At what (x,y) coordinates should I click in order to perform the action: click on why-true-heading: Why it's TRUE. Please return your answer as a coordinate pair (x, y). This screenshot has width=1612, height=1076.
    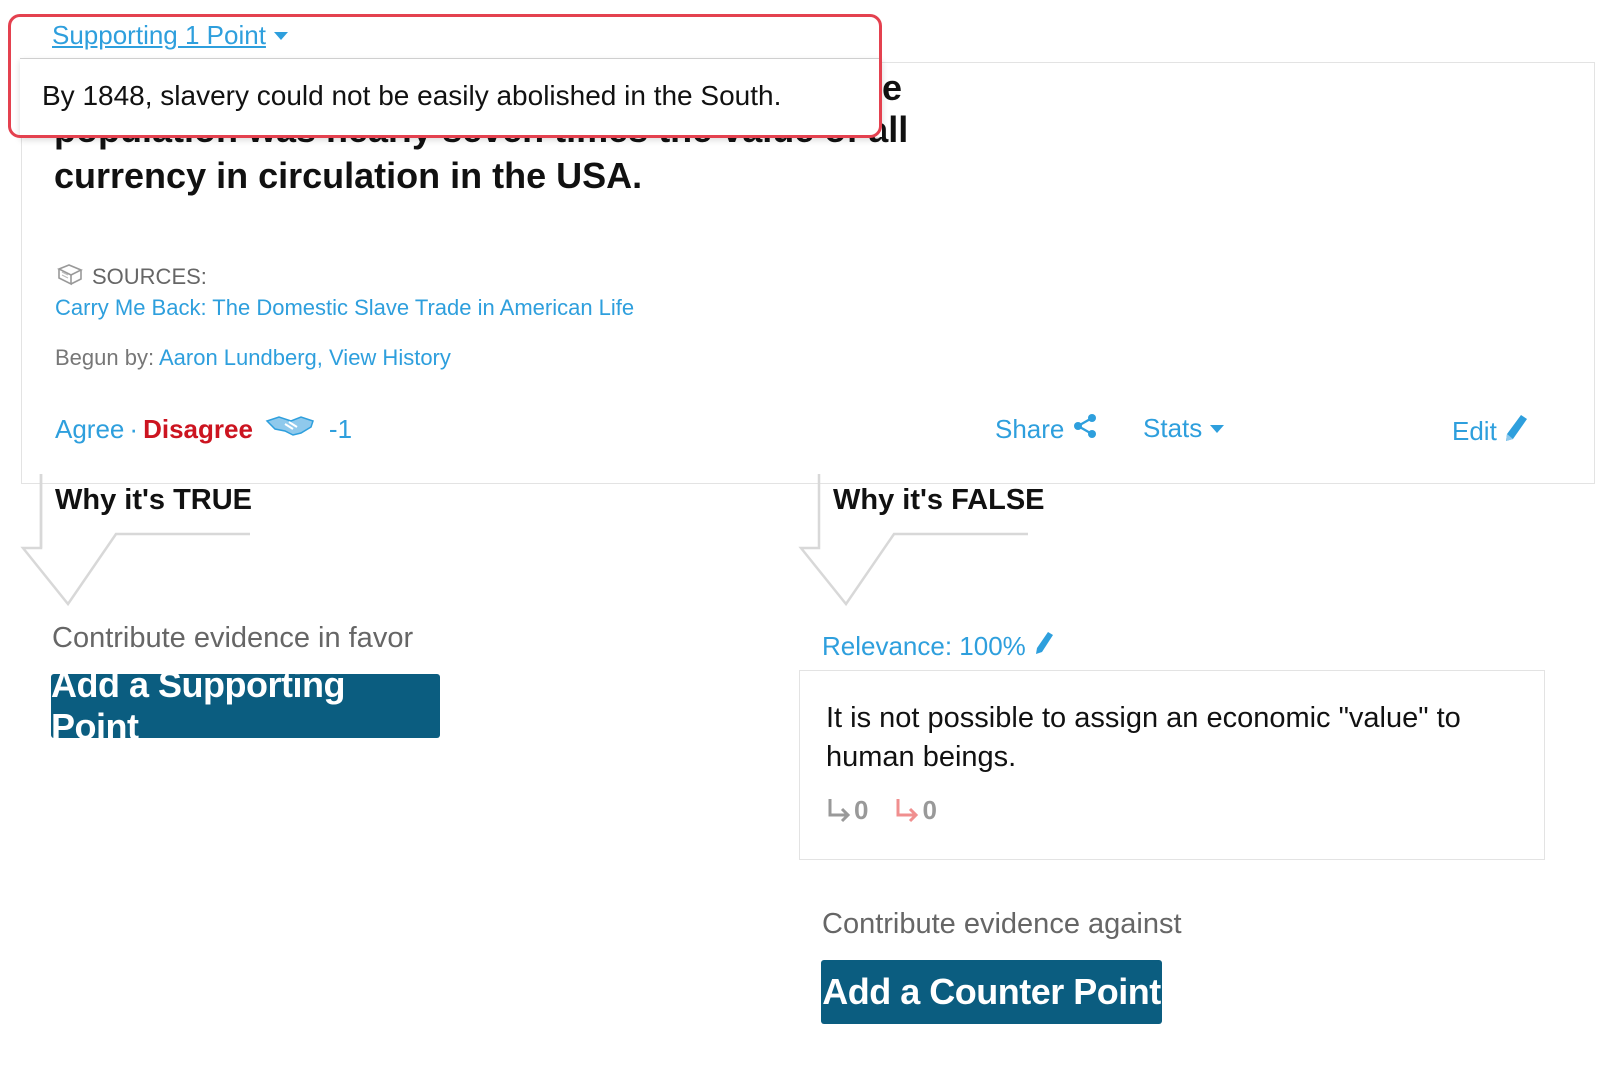
    Looking at the image, I should click on (154, 500).